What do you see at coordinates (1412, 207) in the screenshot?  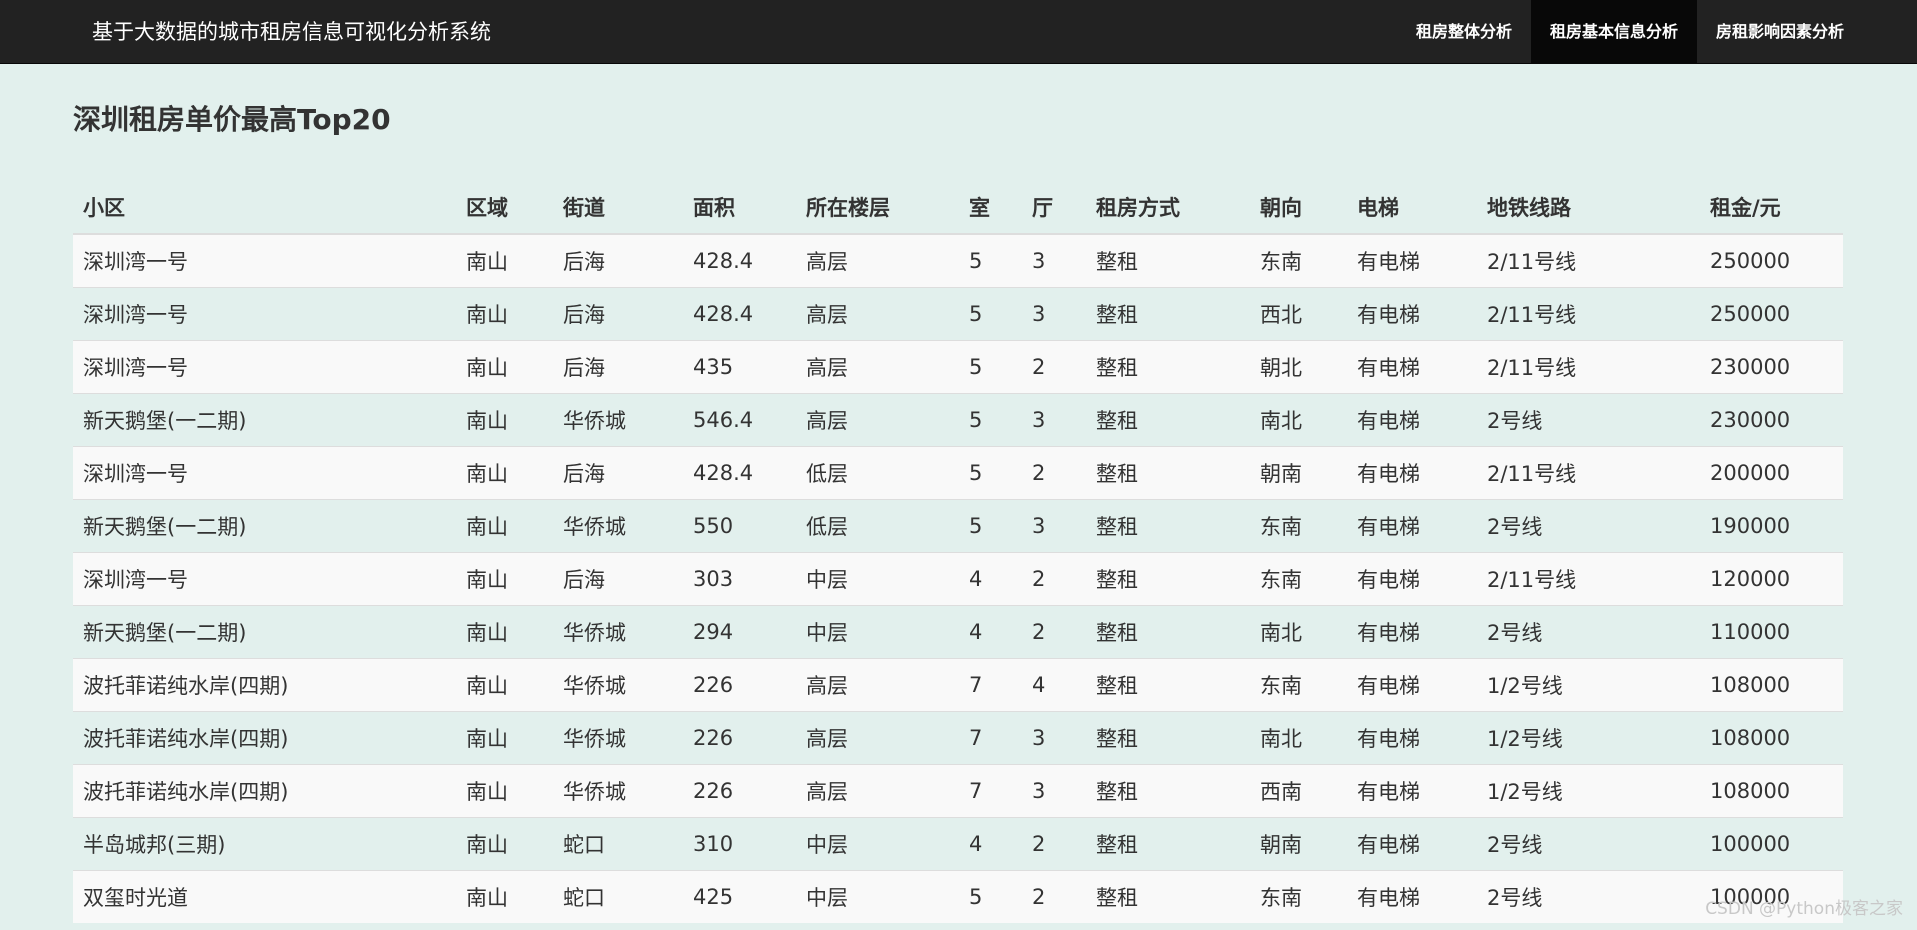 I see `column-header-elevator: 电梯` at bounding box center [1412, 207].